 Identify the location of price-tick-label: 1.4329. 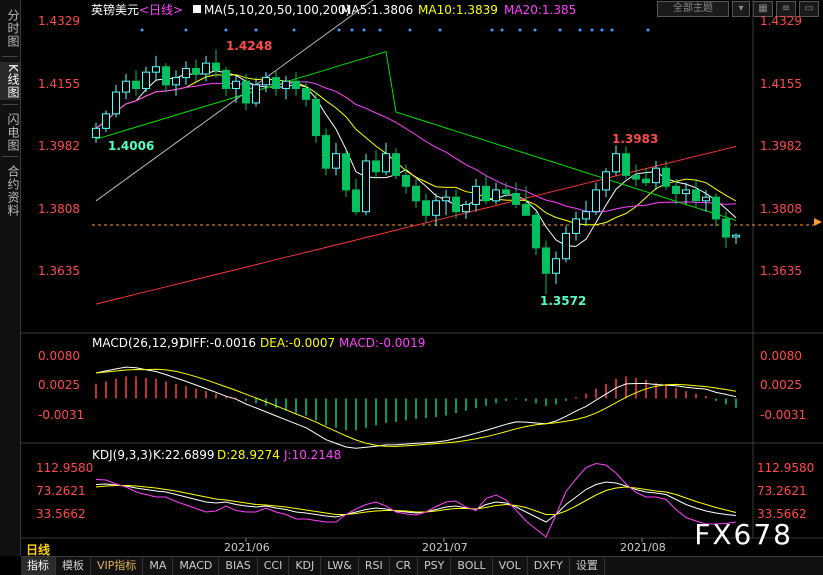
(59, 21).